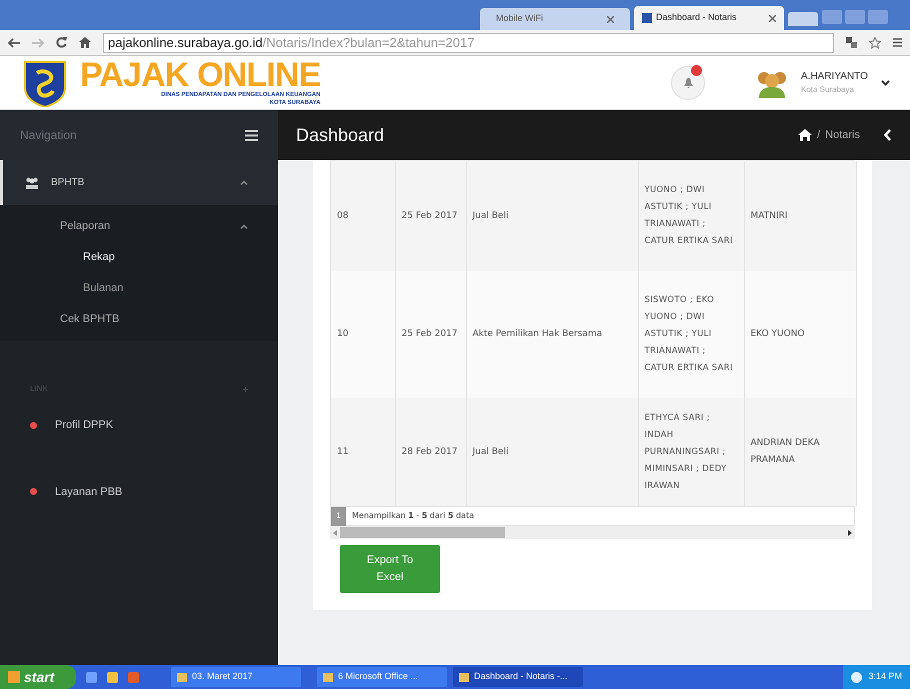 The image size is (910, 689). What do you see at coordinates (696, 70) in the screenshot?
I see `notification-badge` at bounding box center [696, 70].